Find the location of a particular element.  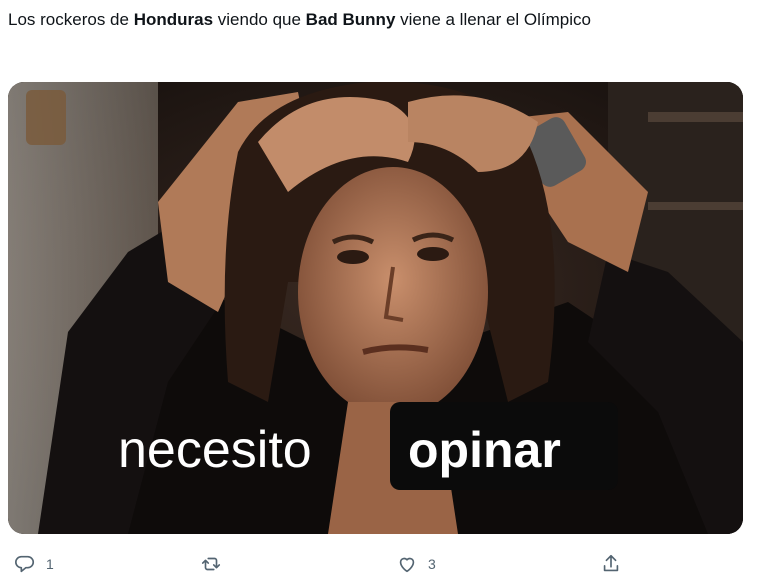

tweet-actions: 1 3 is located at coordinates (386, 564).